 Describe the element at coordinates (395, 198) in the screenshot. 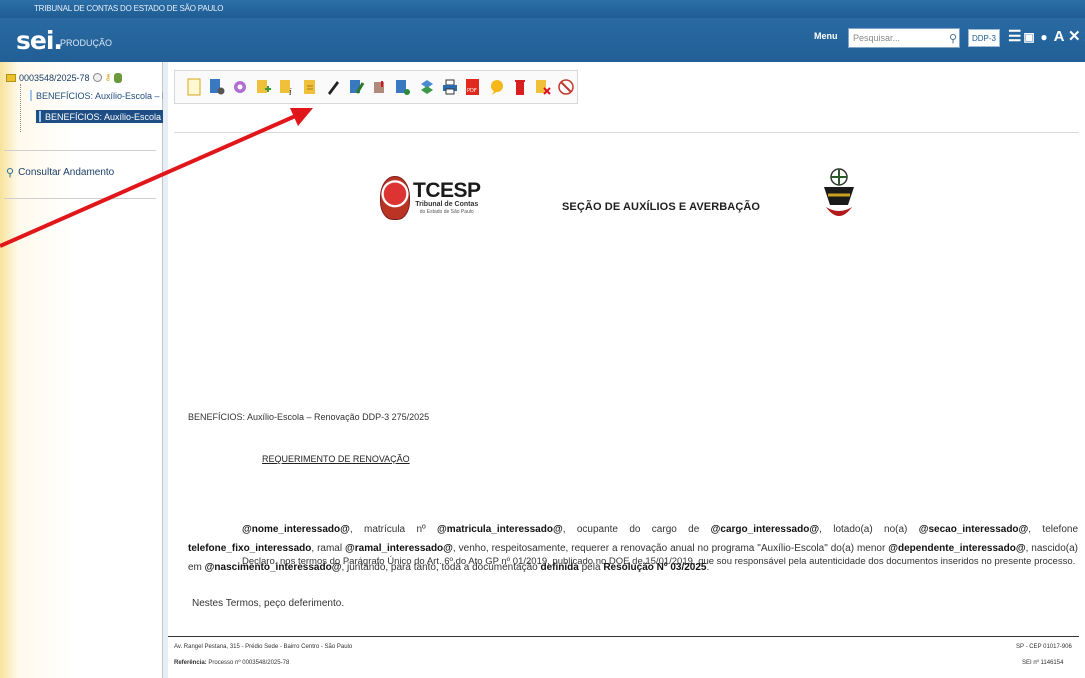

I see `state-seal-icon` at that location.